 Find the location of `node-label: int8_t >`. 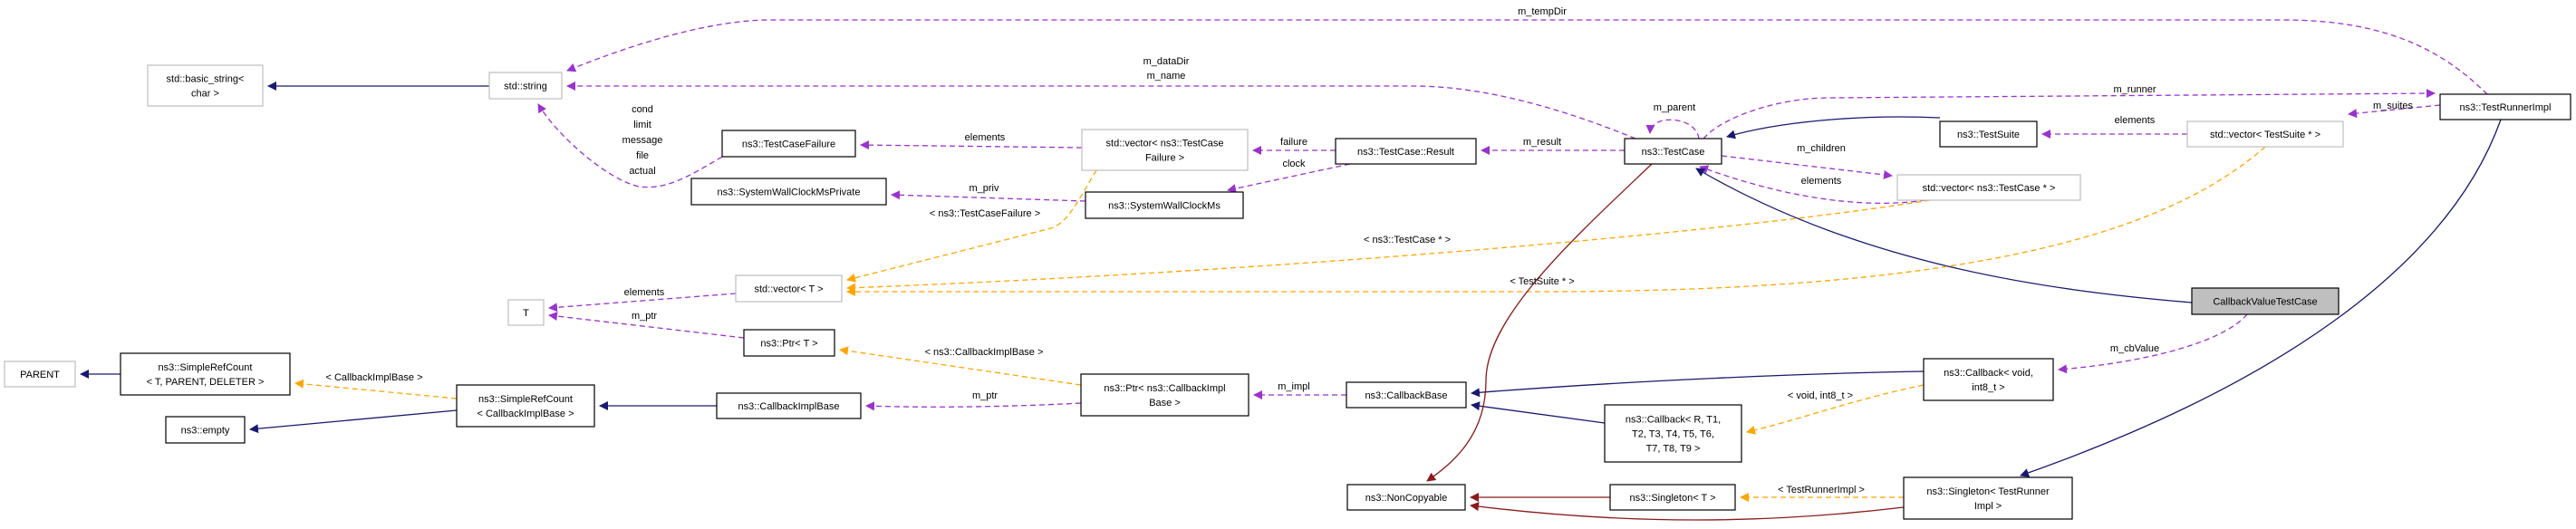

node-label: int8_t > is located at coordinates (1988, 388).